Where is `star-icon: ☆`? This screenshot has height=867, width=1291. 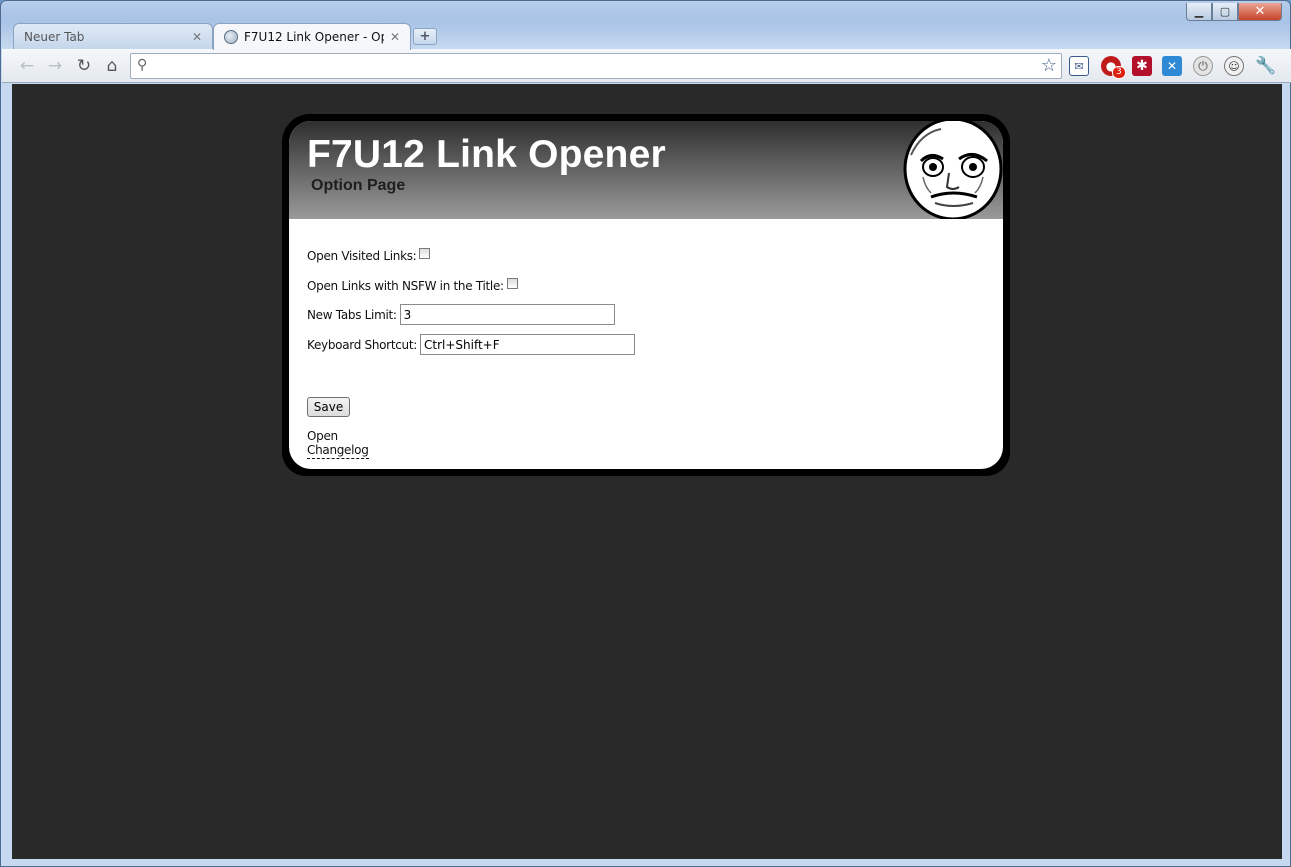 star-icon: ☆ is located at coordinates (1049, 65).